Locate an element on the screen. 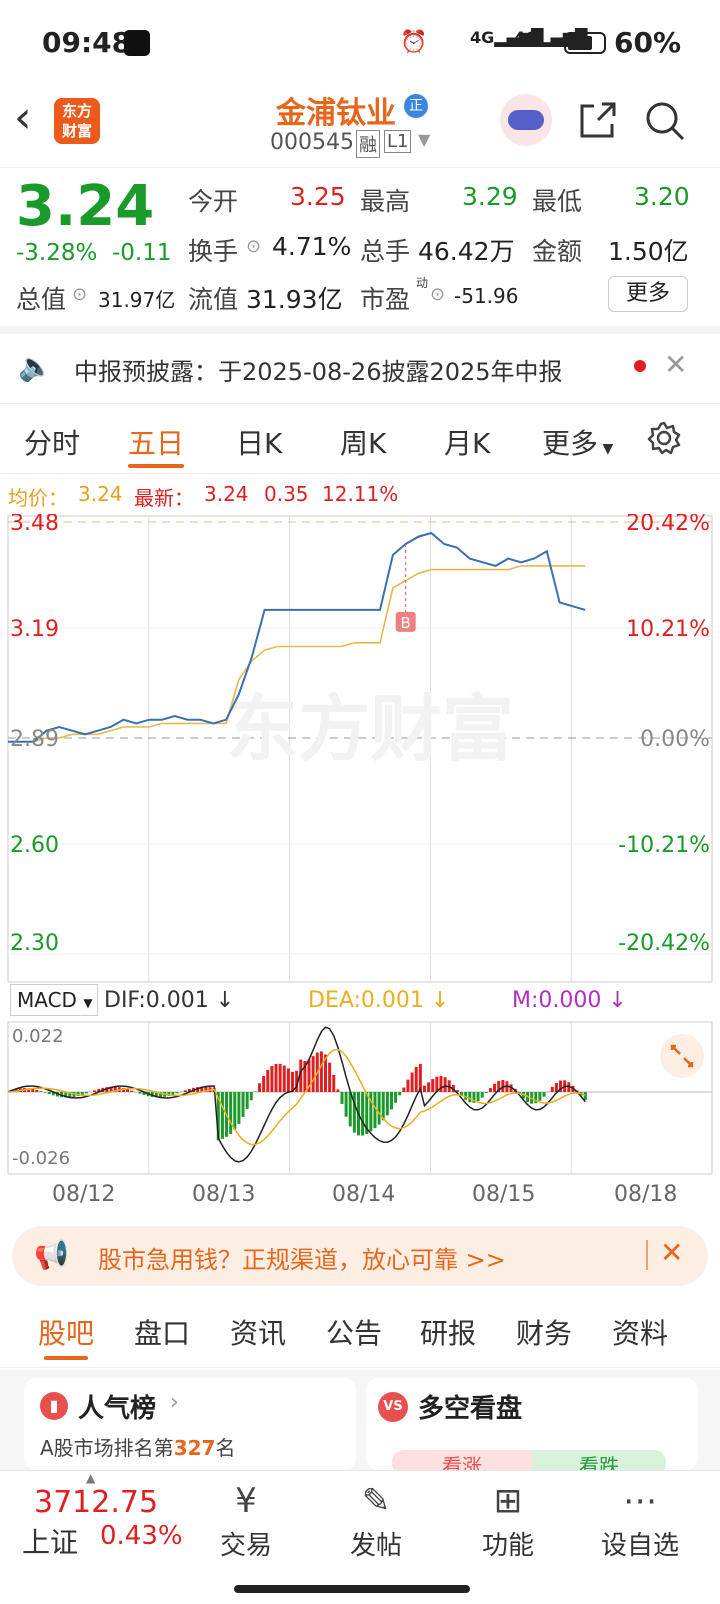  latest-value: 3.24 is located at coordinates (226, 494).